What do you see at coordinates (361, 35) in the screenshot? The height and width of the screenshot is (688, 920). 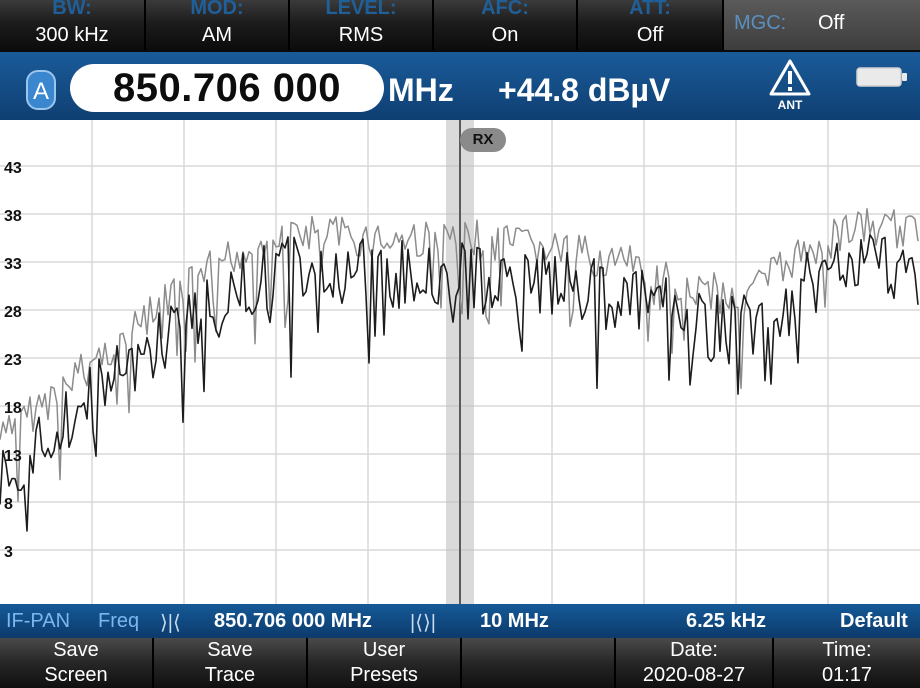 I see `level-softkey-value: RMS` at bounding box center [361, 35].